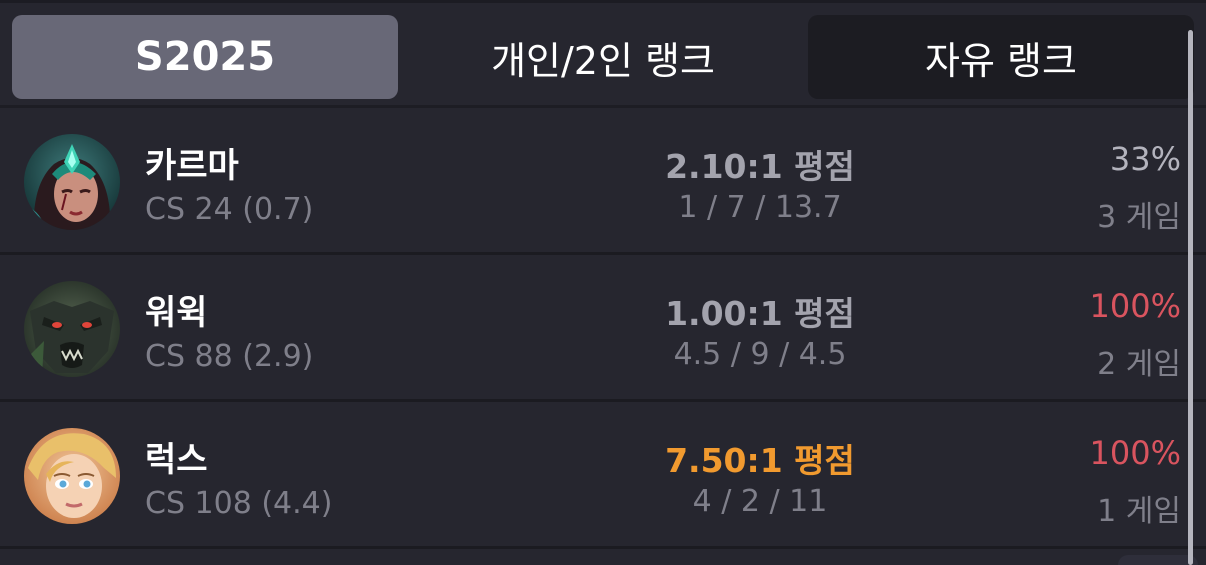 This screenshot has width=1206, height=565. What do you see at coordinates (176, 313) in the screenshot?
I see `champion-name: 워윅` at bounding box center [176, 313].